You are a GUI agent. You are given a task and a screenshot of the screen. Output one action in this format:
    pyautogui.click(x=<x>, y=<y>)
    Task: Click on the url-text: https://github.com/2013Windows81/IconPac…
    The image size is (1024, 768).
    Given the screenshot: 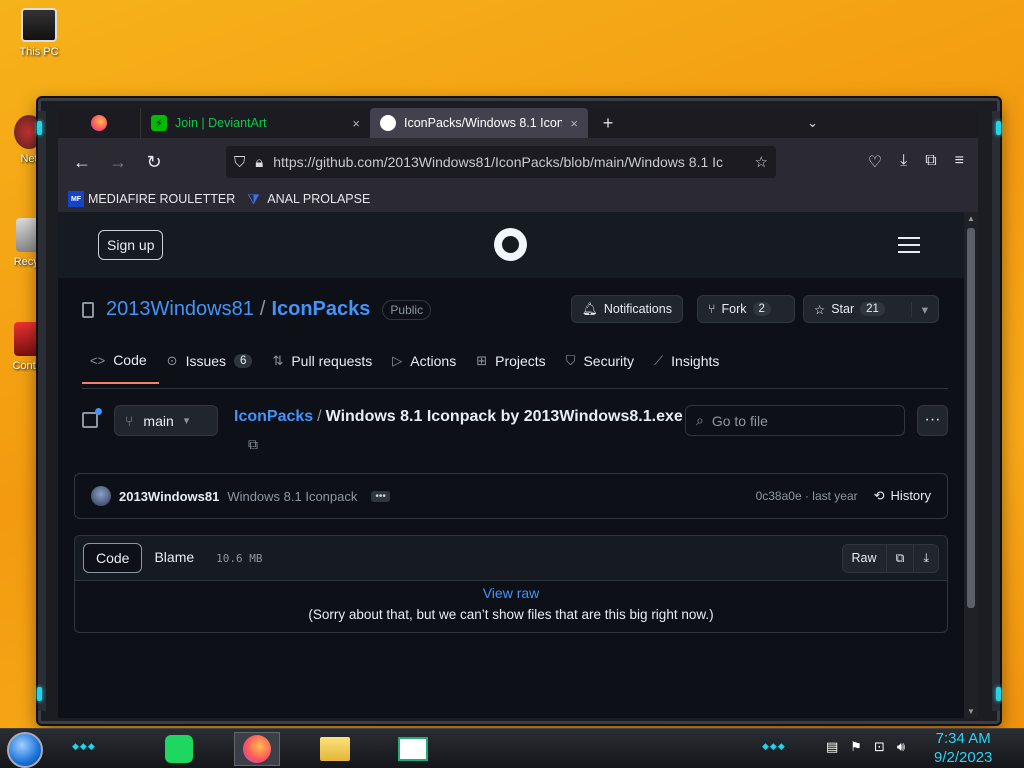 What is the action you would take?
    pyautogui.click(x=508, y=162)
    